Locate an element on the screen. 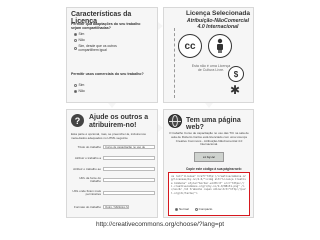 This screenshot has width=320, height=240. option-no-adapt: Não is located at coordinates (79, 40).